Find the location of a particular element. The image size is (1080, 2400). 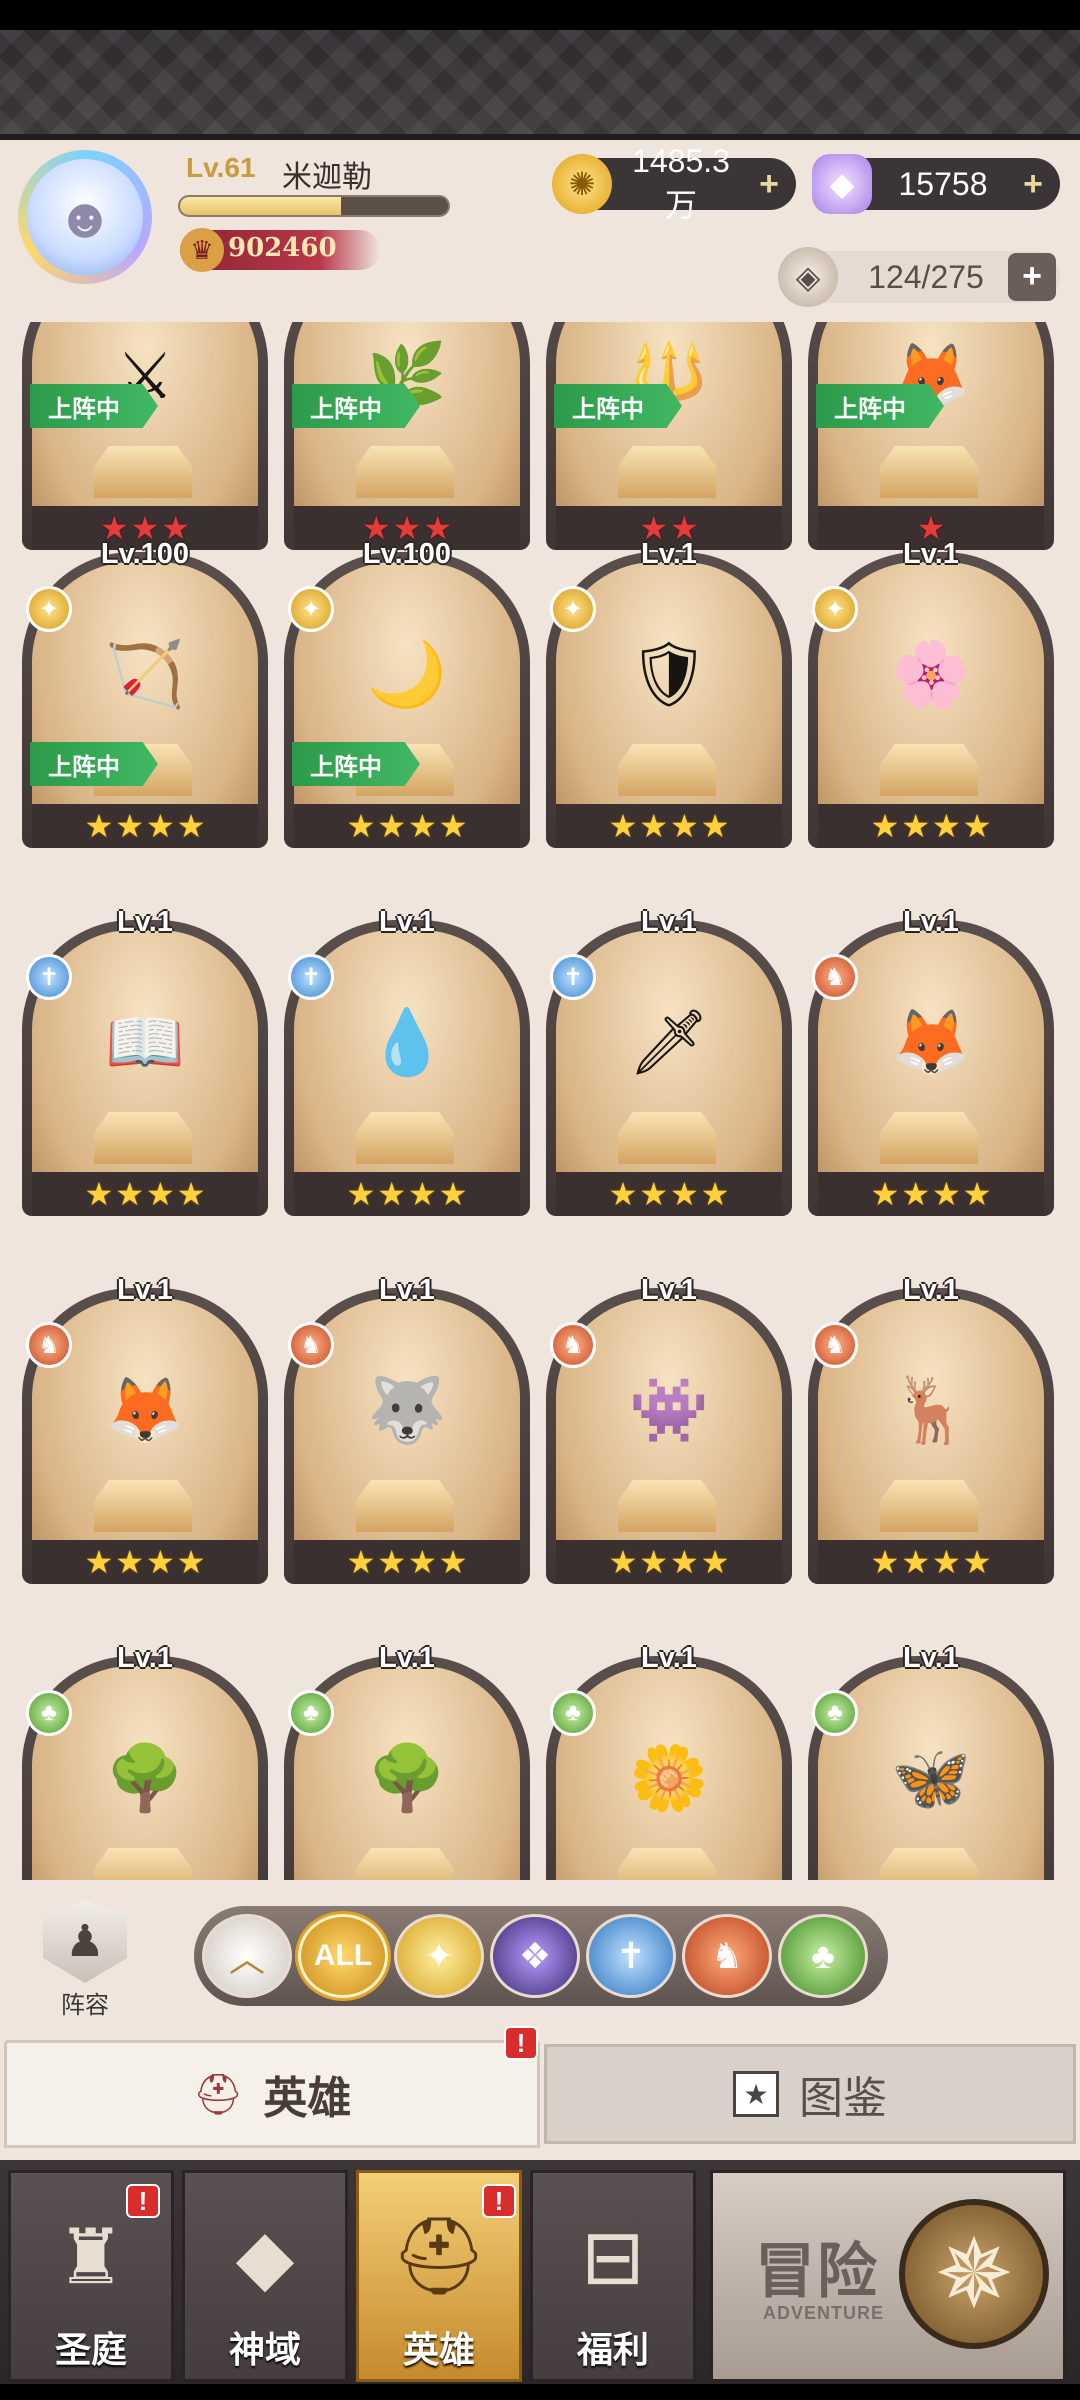

hero-card: 🏹 ★ ★ ★ ★ Lv.100 ✦ 上阵中 is located at coordinates (145, 688).